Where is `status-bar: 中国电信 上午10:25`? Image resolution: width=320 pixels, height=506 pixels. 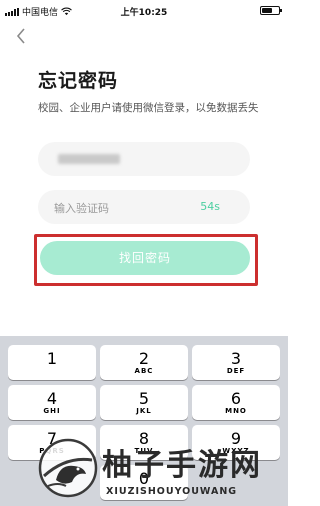
status-bar: 中国电信 上午10:25 is located at coordinates (144, 11).